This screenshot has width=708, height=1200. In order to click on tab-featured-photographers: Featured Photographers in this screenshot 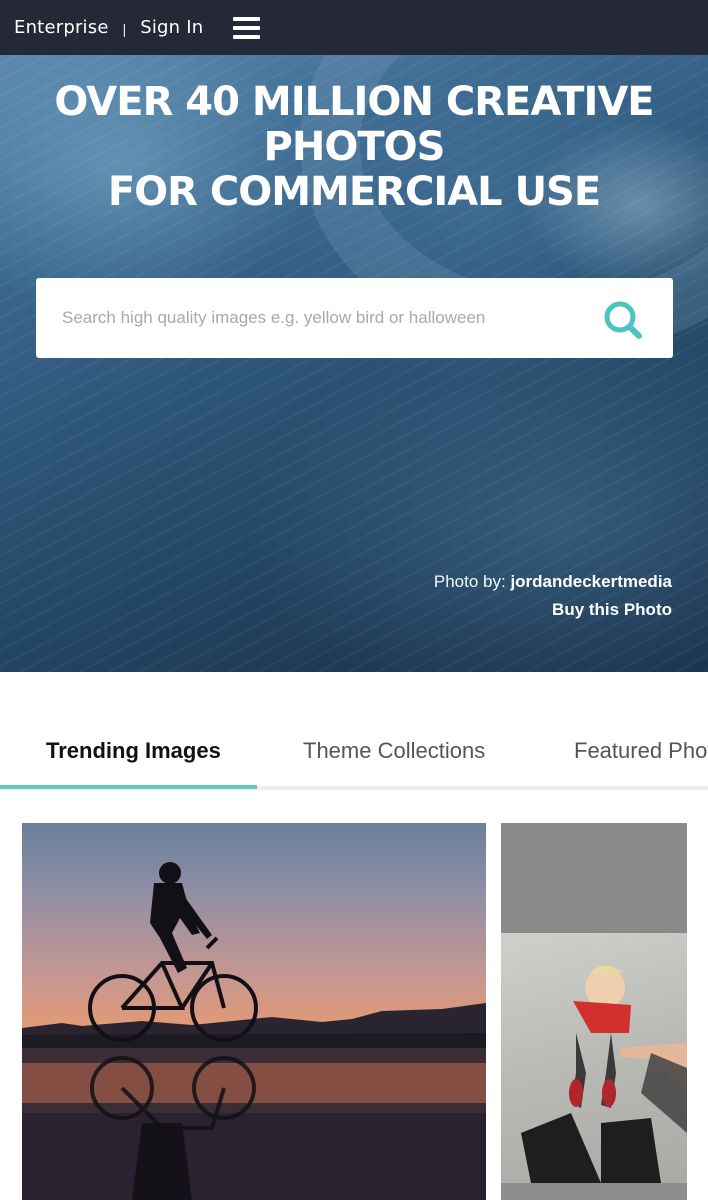, I will do `click(641, 751)`.